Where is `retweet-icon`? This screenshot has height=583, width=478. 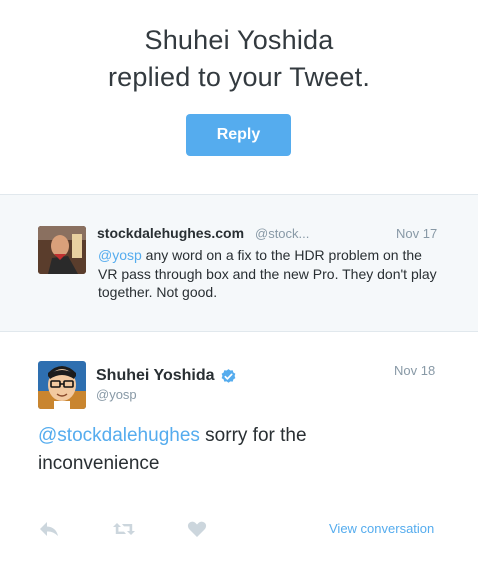
retweet-icon is located at coordinates (124, 529).